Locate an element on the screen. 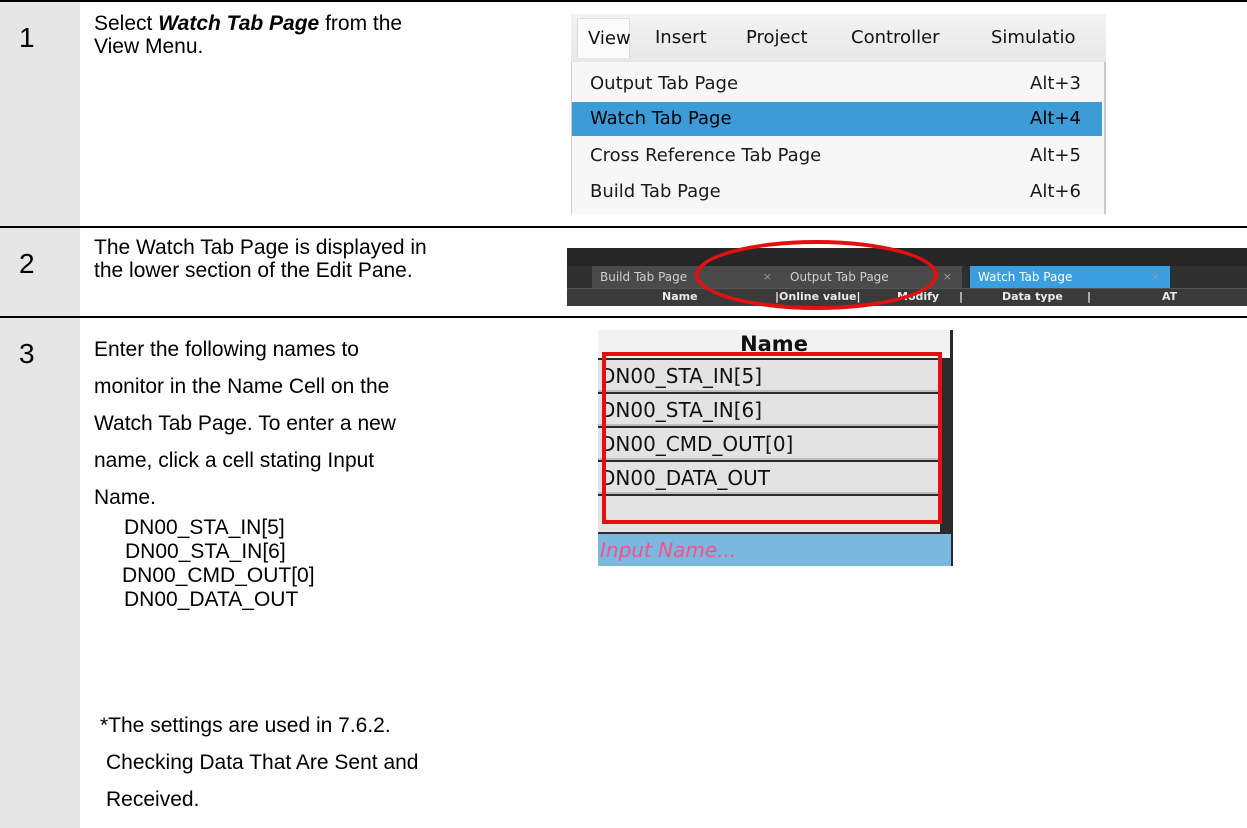 This screenshot has width=1247, height=828. menu-view: View is located at coordinates (604, 38).